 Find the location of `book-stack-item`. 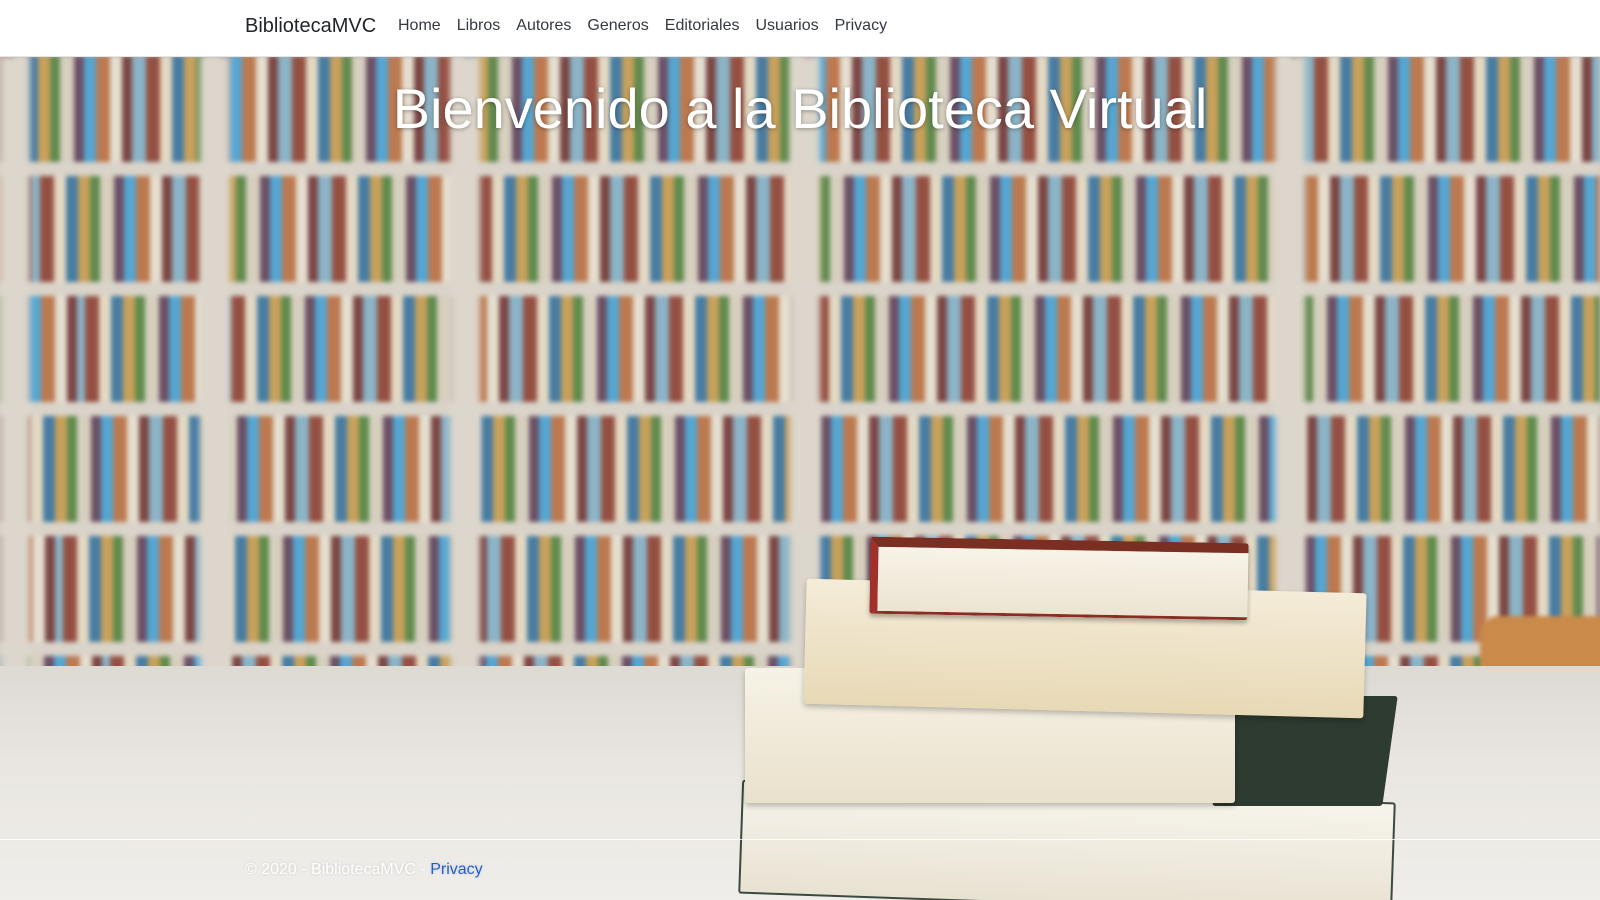

book-stack-item is located at coordinates (1059, 578).